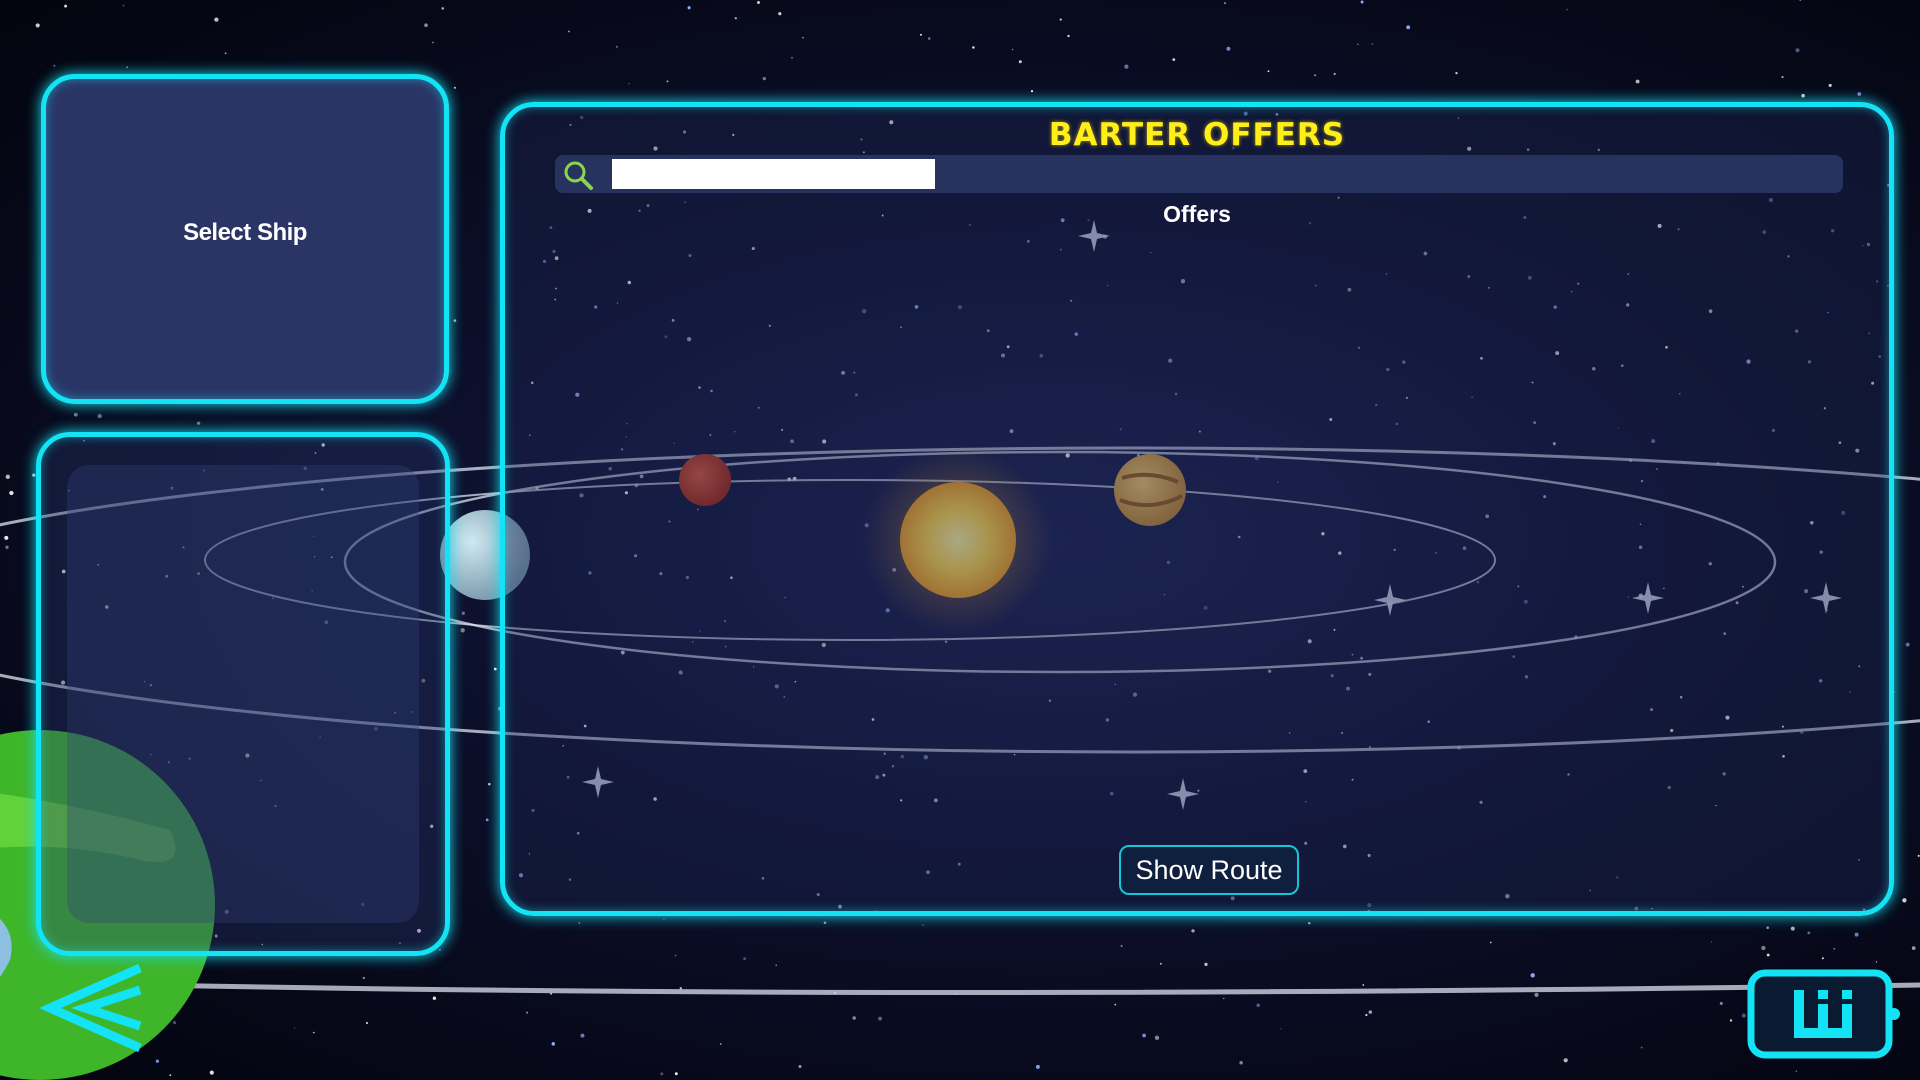  Describe the element at coordinates (1197, 214) in the screenshot. I see `offers-label: Offers` at that location.